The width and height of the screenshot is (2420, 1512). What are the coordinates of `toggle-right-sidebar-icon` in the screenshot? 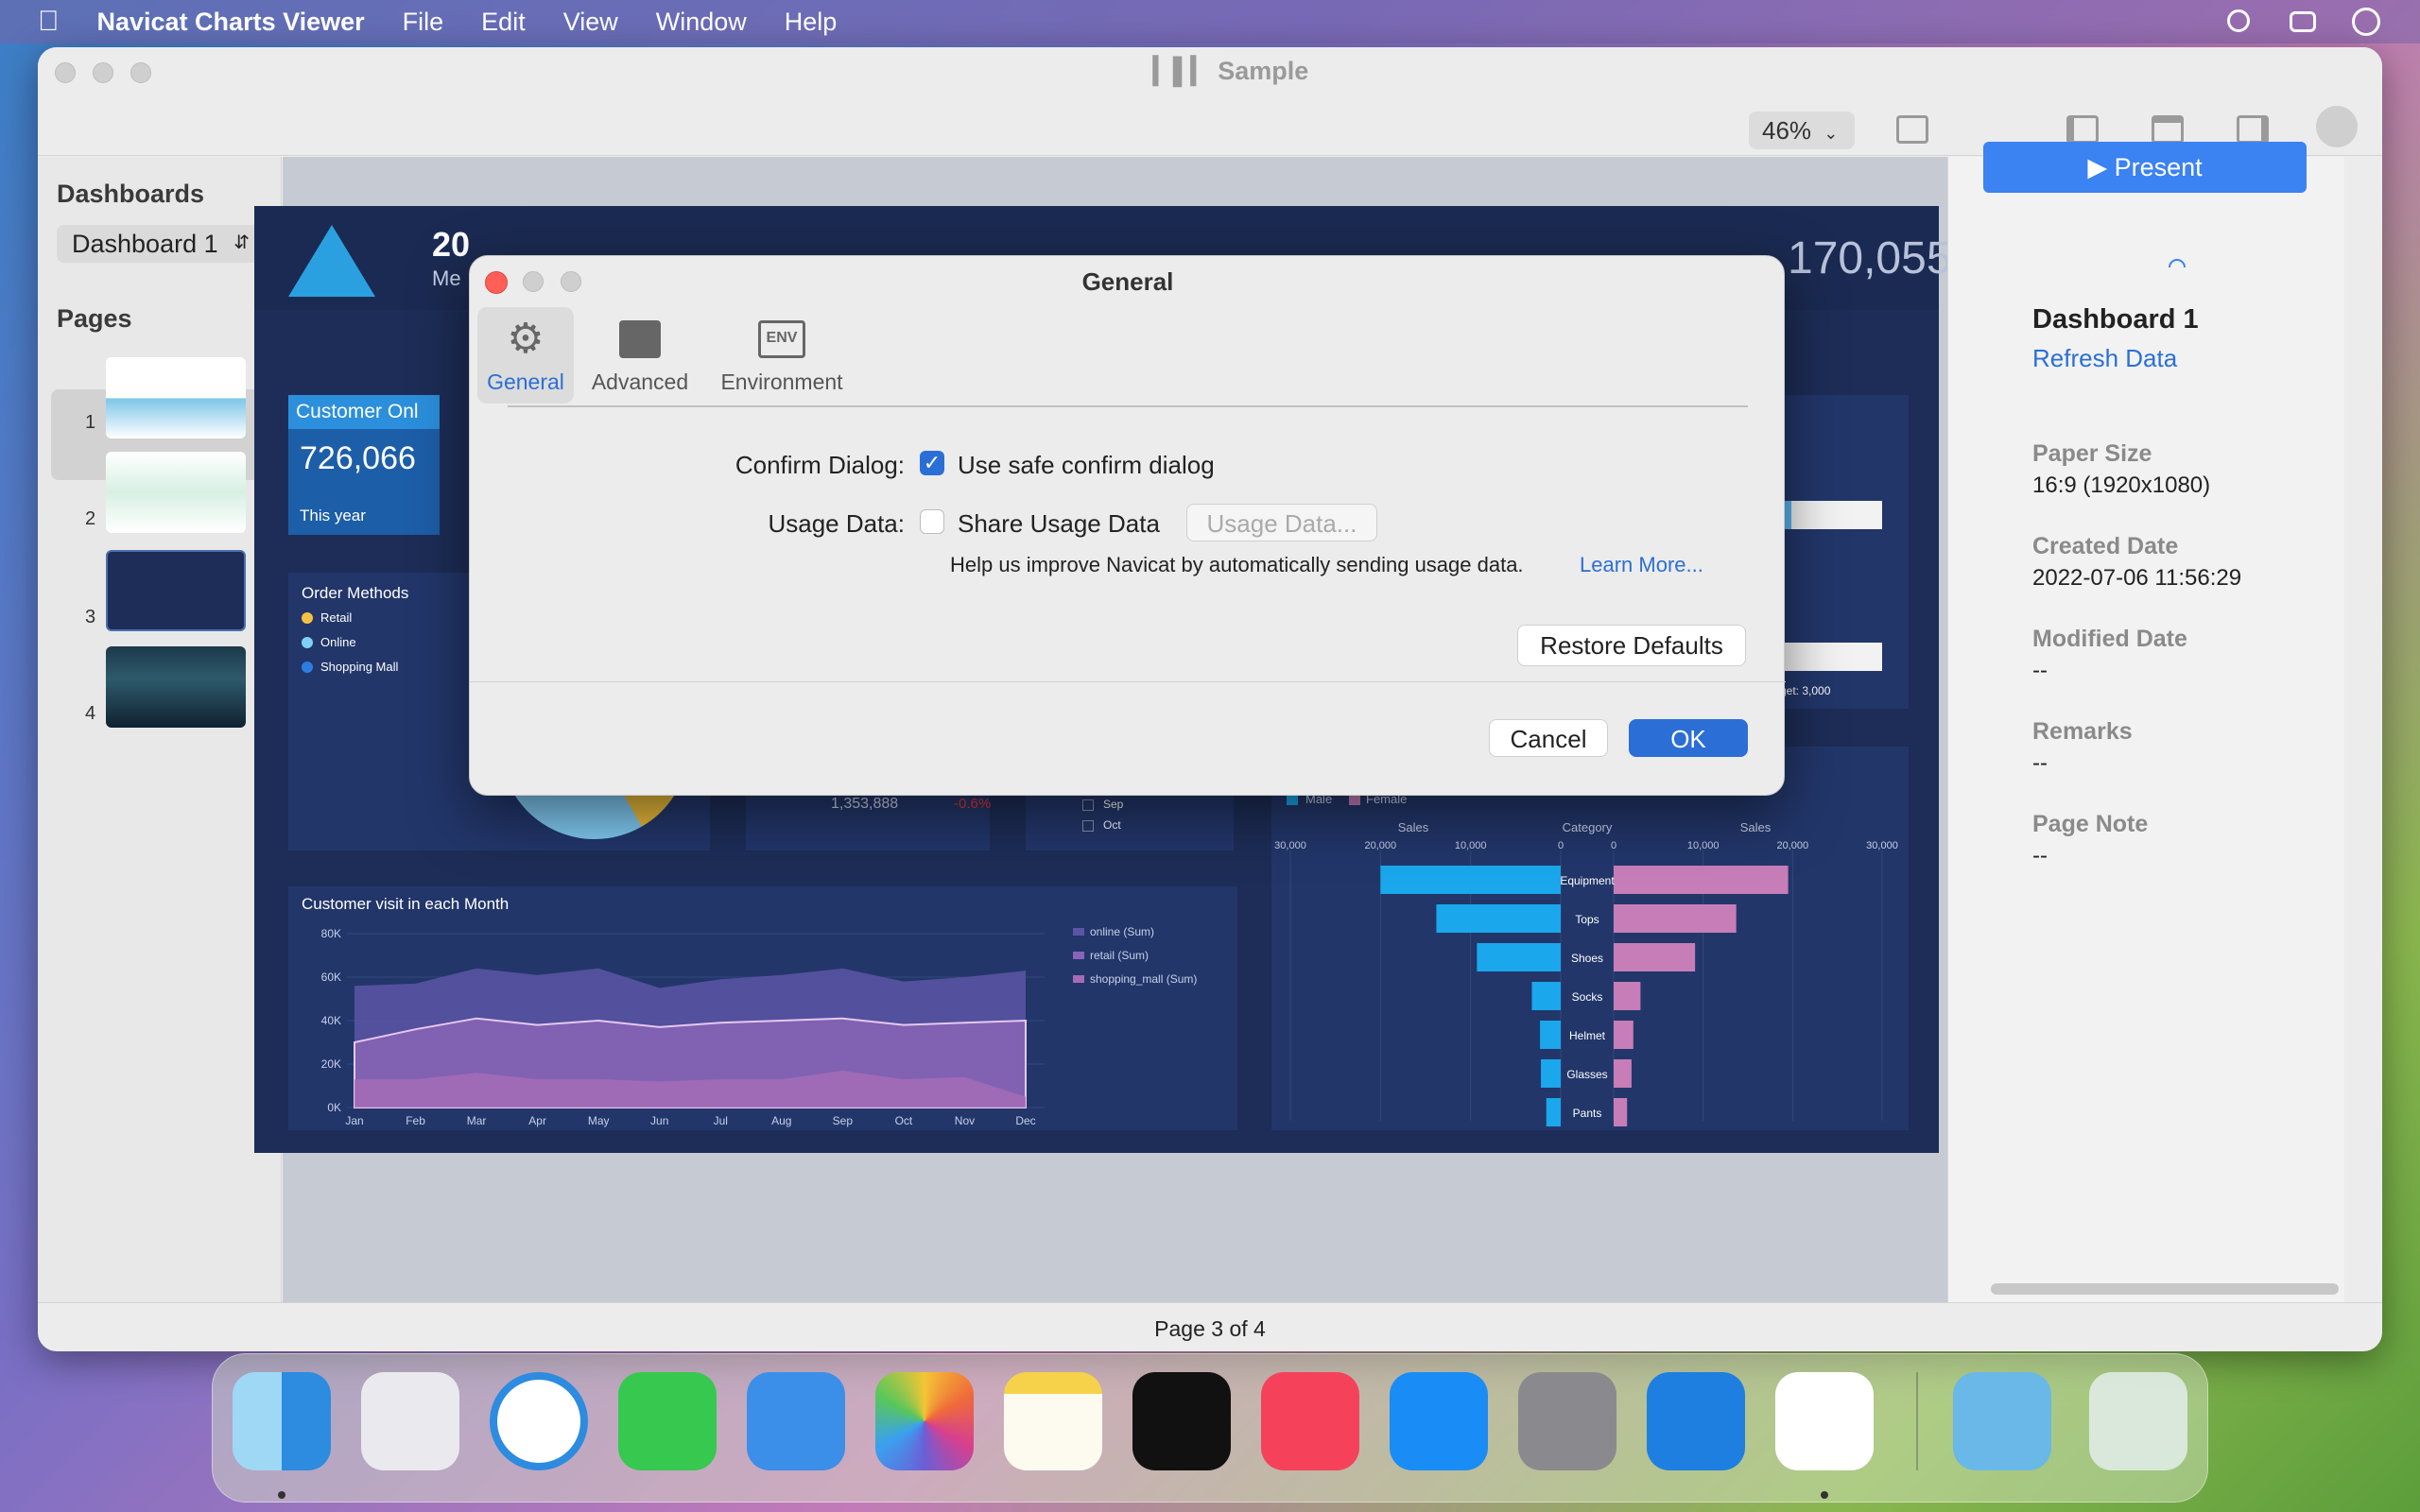 It's located at (2253, 129).